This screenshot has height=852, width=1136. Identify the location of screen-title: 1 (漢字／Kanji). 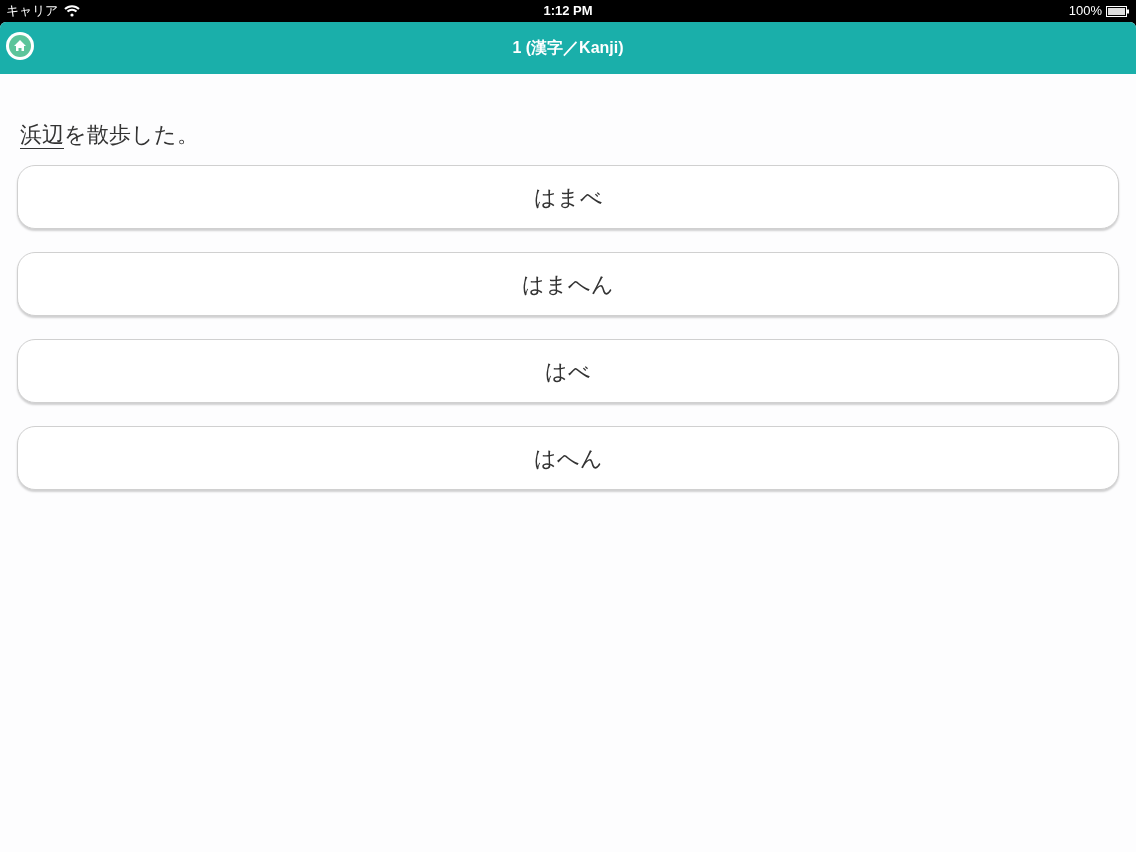
(568, 48).